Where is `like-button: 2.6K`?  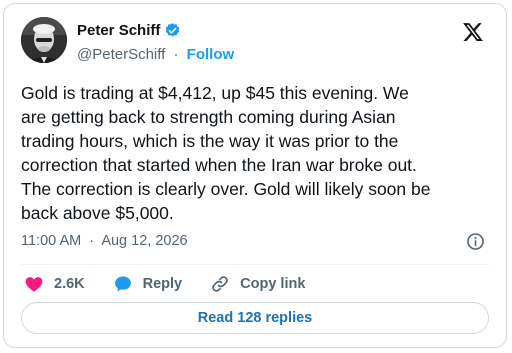 like-button: 2.6K is located at coordinates (54, 284).